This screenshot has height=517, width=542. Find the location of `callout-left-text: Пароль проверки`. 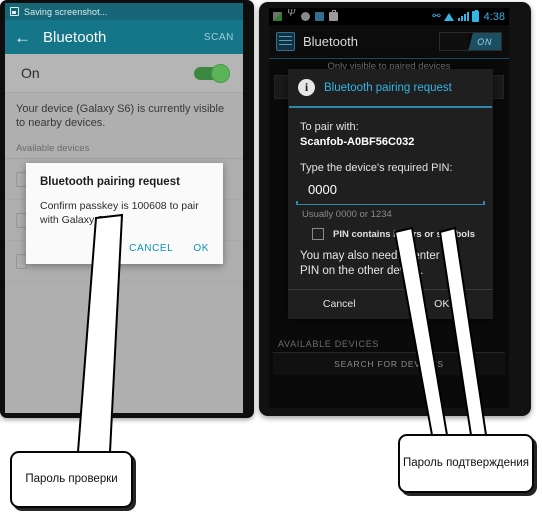

callout-left-text: Пароль проверки is located at coordinates (71, 479).